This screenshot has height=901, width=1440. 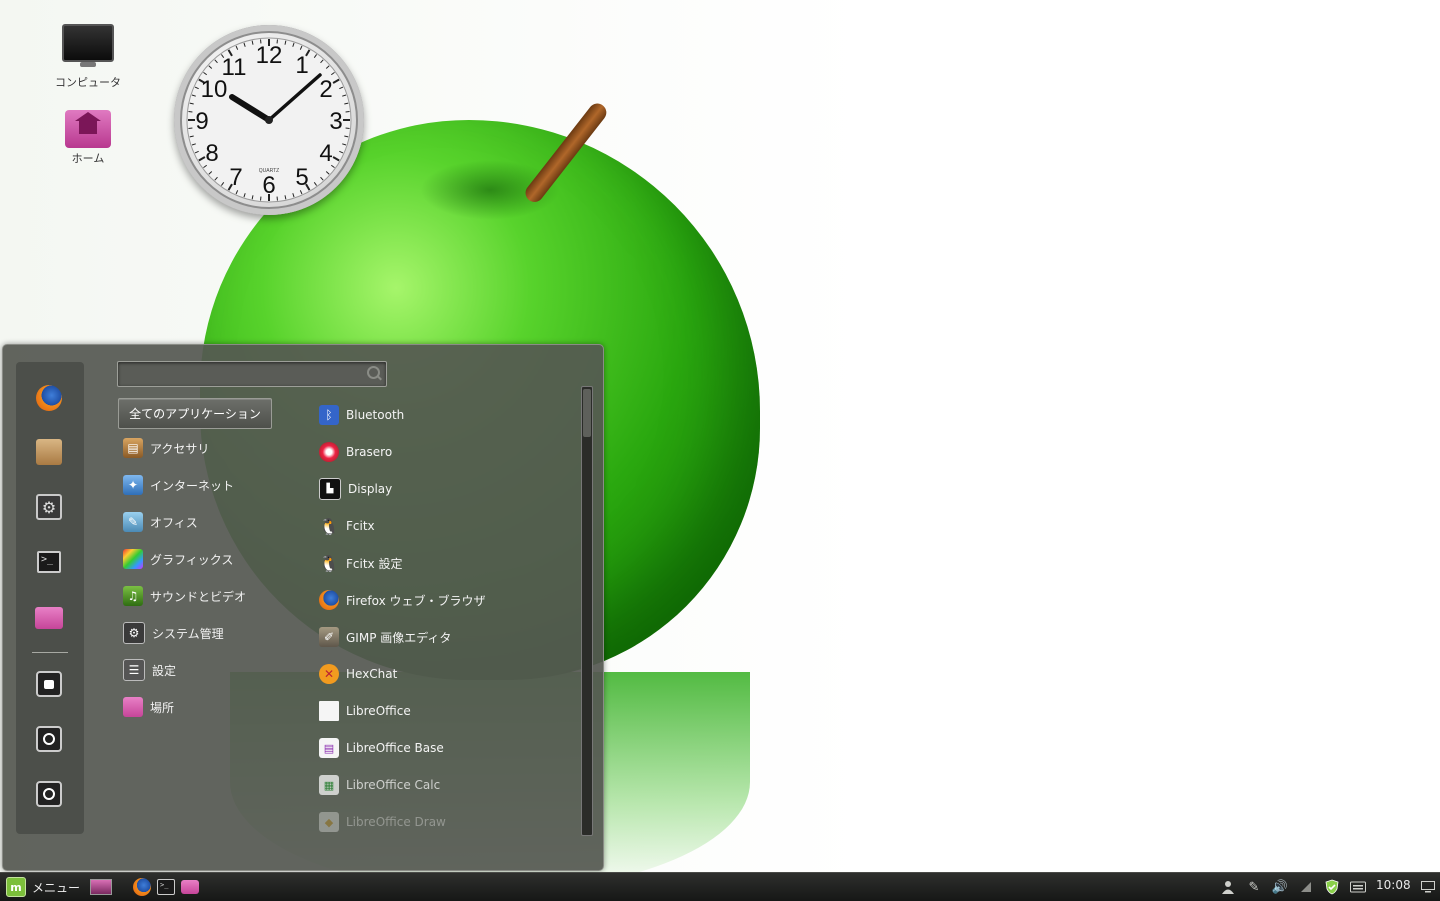 What do you see at coordinates (88, 82) in the screenshot?
I see `desktop-icon-label: コンピュータ` at bounding box center [88, 82].